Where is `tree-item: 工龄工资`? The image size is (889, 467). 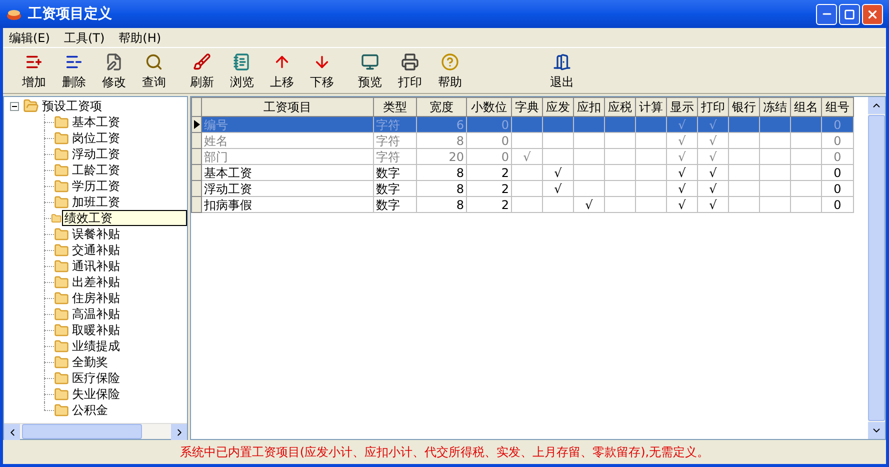 tree-item: 工龄工资 is located at coordinates (96, 170).